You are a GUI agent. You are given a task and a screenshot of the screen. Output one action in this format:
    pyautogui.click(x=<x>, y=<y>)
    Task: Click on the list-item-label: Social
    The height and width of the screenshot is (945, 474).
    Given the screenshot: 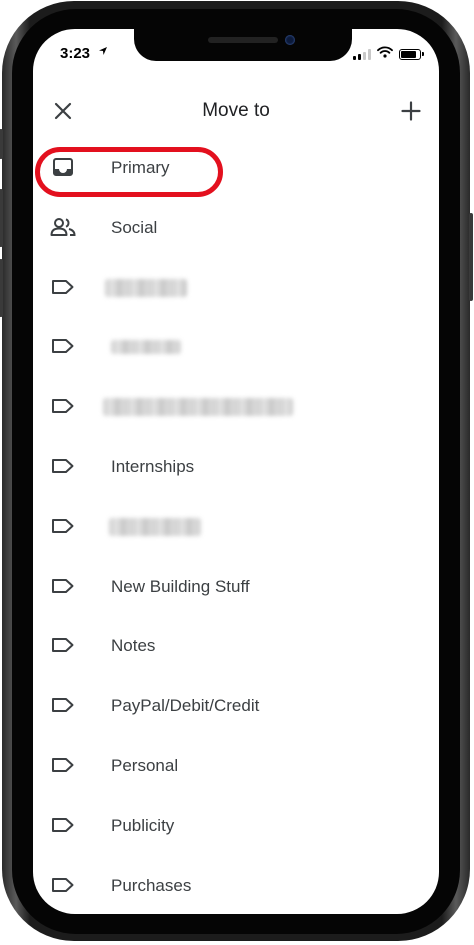 What is the action you would take?
    pyautogui.click(x=134, y=227)
    